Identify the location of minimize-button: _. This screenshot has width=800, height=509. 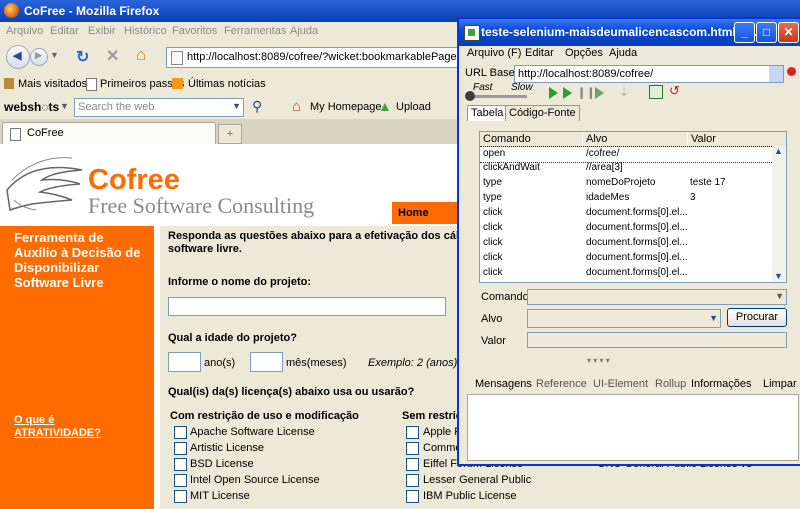
(744, 32).